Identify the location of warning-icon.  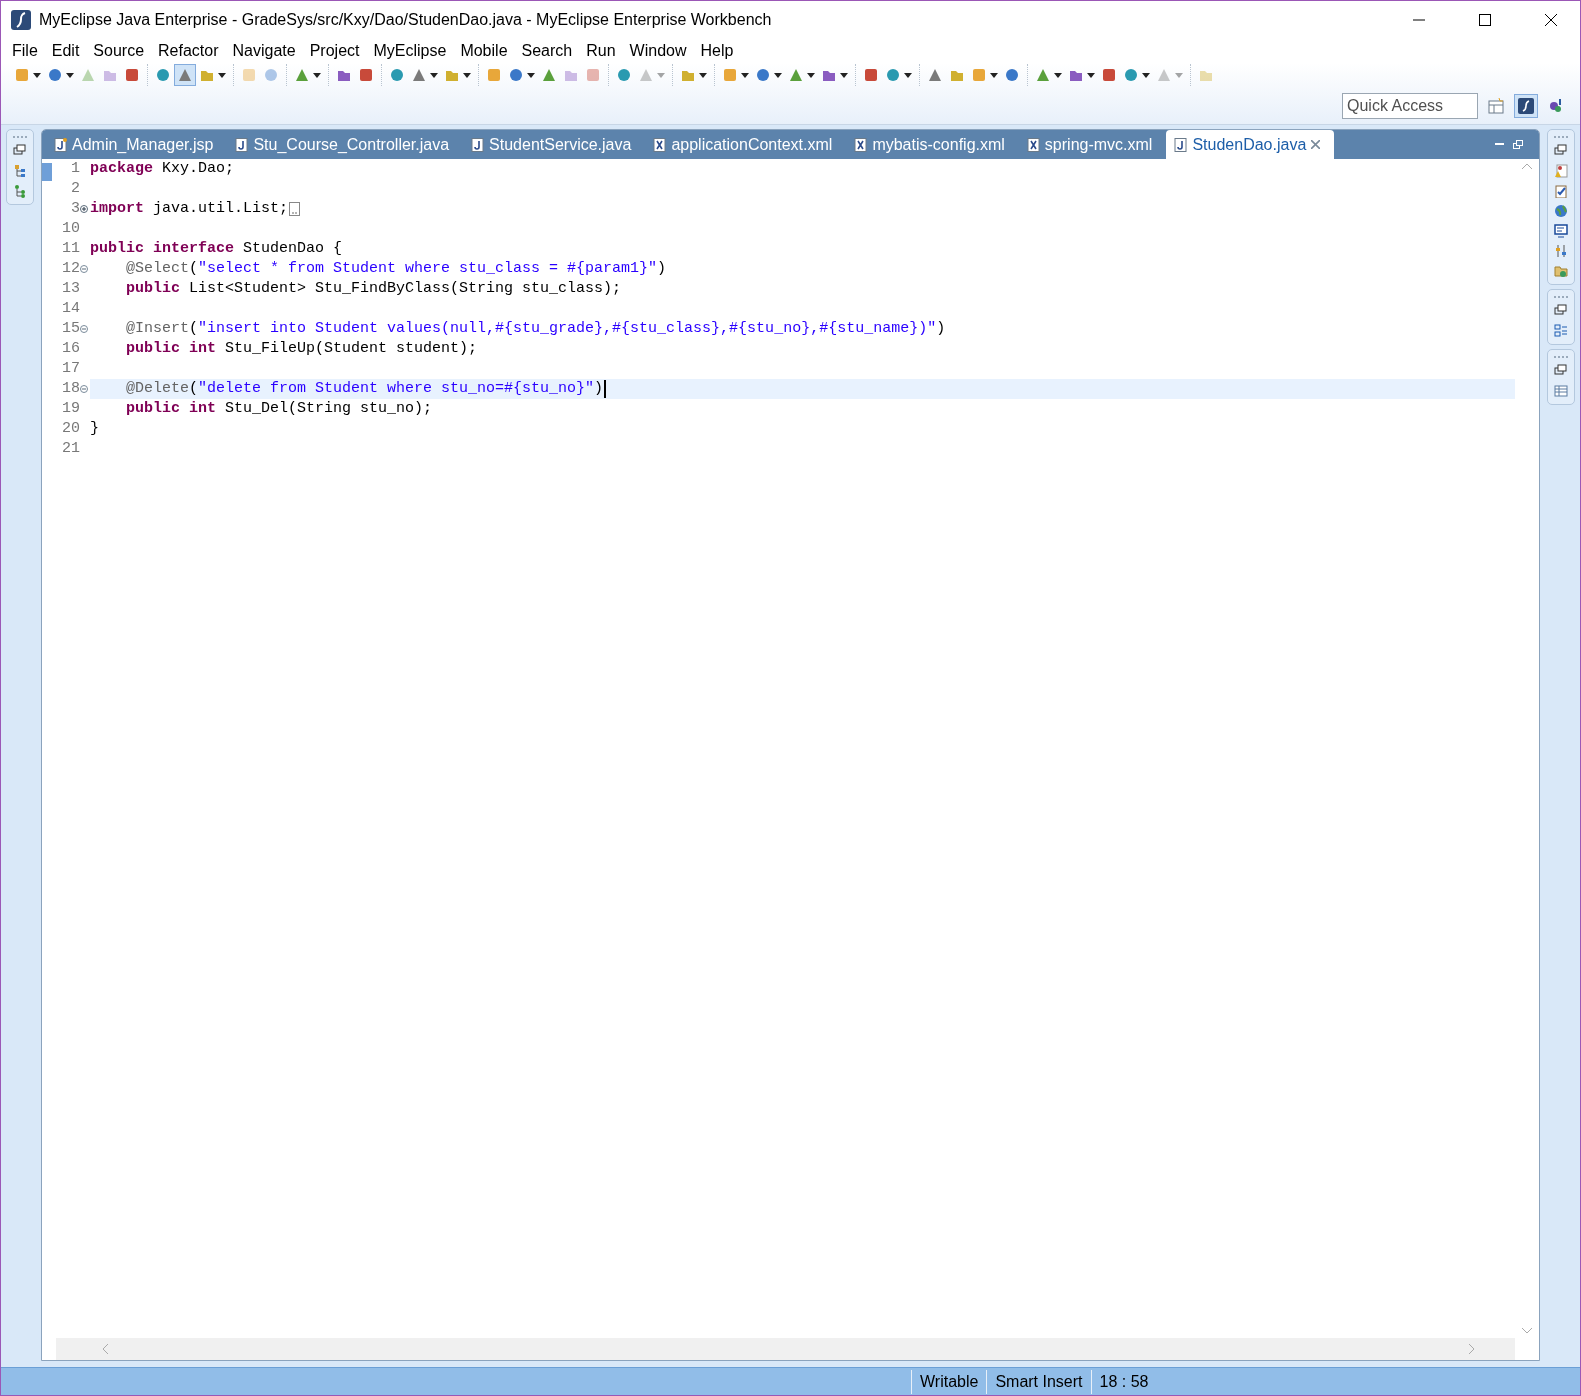
(1561, 171).